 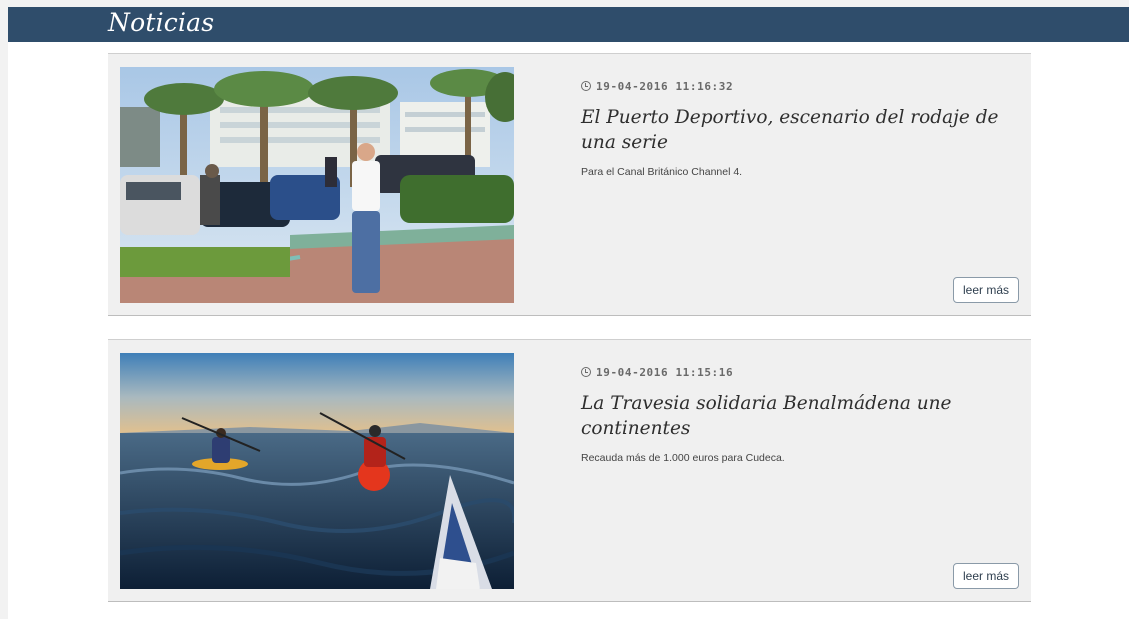 What do you see at coordinates (568, 24) in the screenshot?
I see `section-header: Noticias` at bounding box center [568, 24].